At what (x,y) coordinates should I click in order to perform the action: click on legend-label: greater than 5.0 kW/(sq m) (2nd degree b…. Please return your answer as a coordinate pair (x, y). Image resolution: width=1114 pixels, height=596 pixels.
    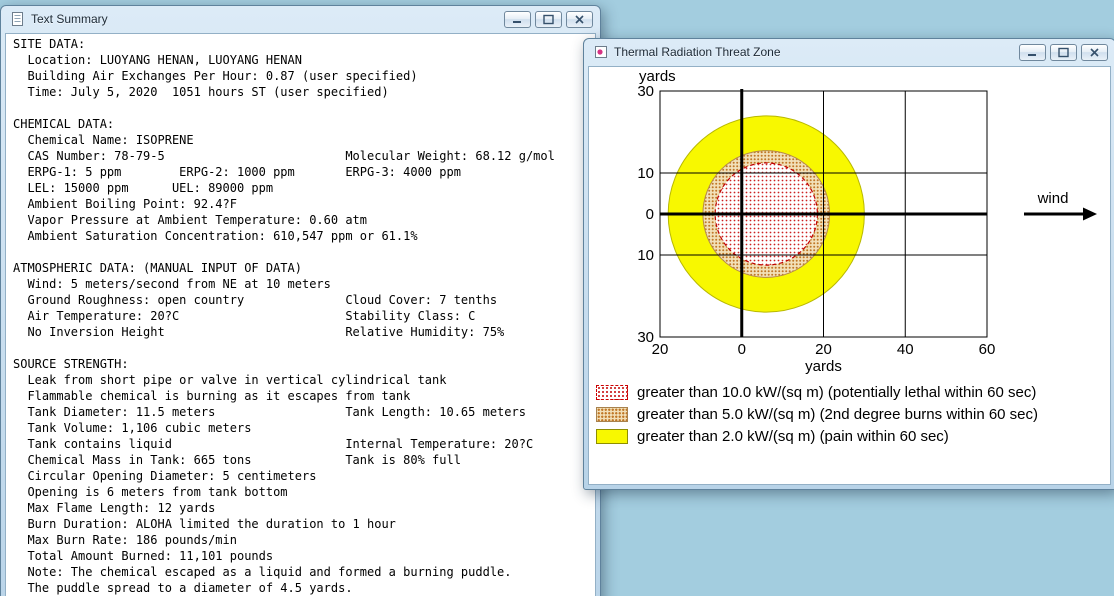
    Looking at the image, I should click on (838, 414).